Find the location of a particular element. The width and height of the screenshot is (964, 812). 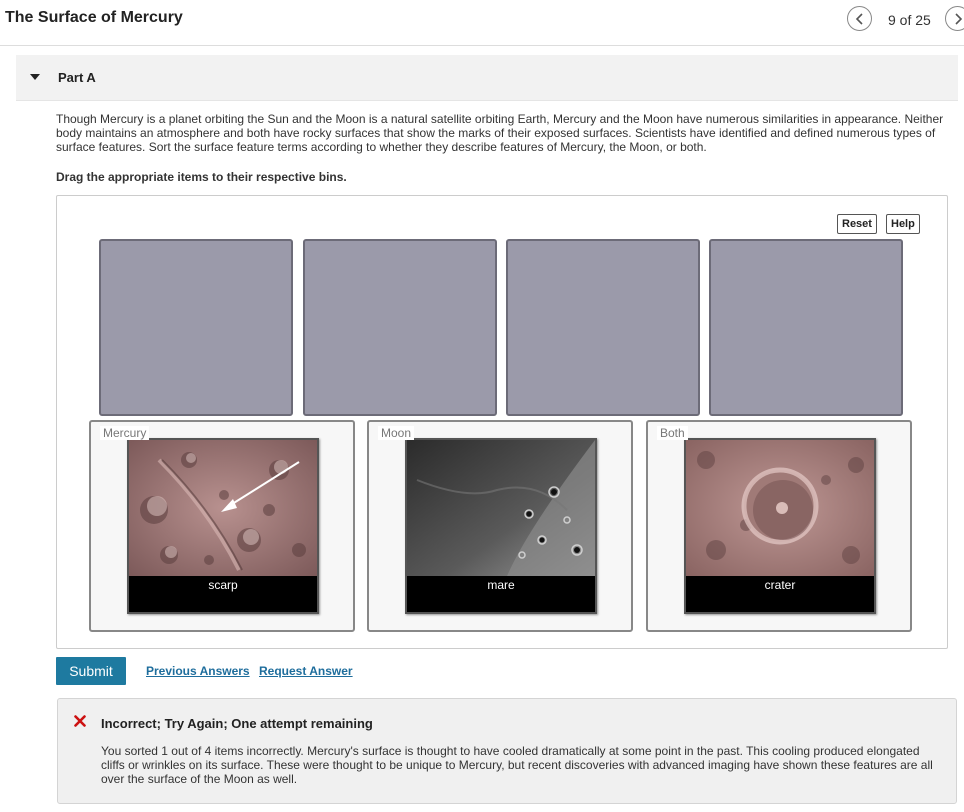

header-bar: The Surface of Mercury 9 of 25 is located at coordinates (482, 23).